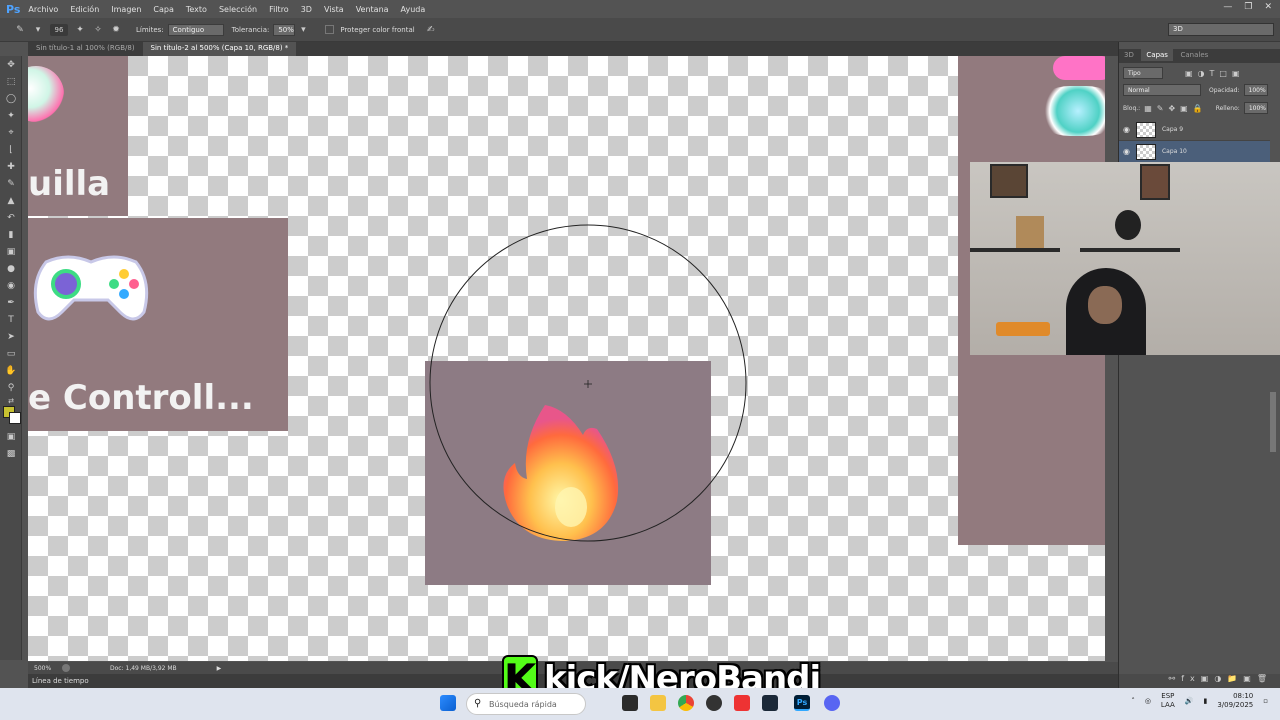 Image resolution: width=1280 pixels, height=720 pixels. I want to click on search-placeholder: Búsqueda rápida, so click(523, 704).